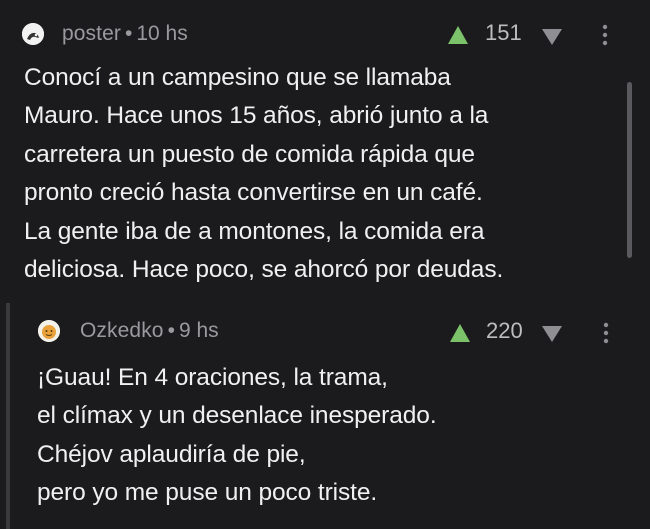 This screenshot has height=529, width=650. What do you see at coordinates (207, 493) in the screenshot?
I see `comment-line: pero yo me puse un poco triste.` at bounding box center [207, 493].